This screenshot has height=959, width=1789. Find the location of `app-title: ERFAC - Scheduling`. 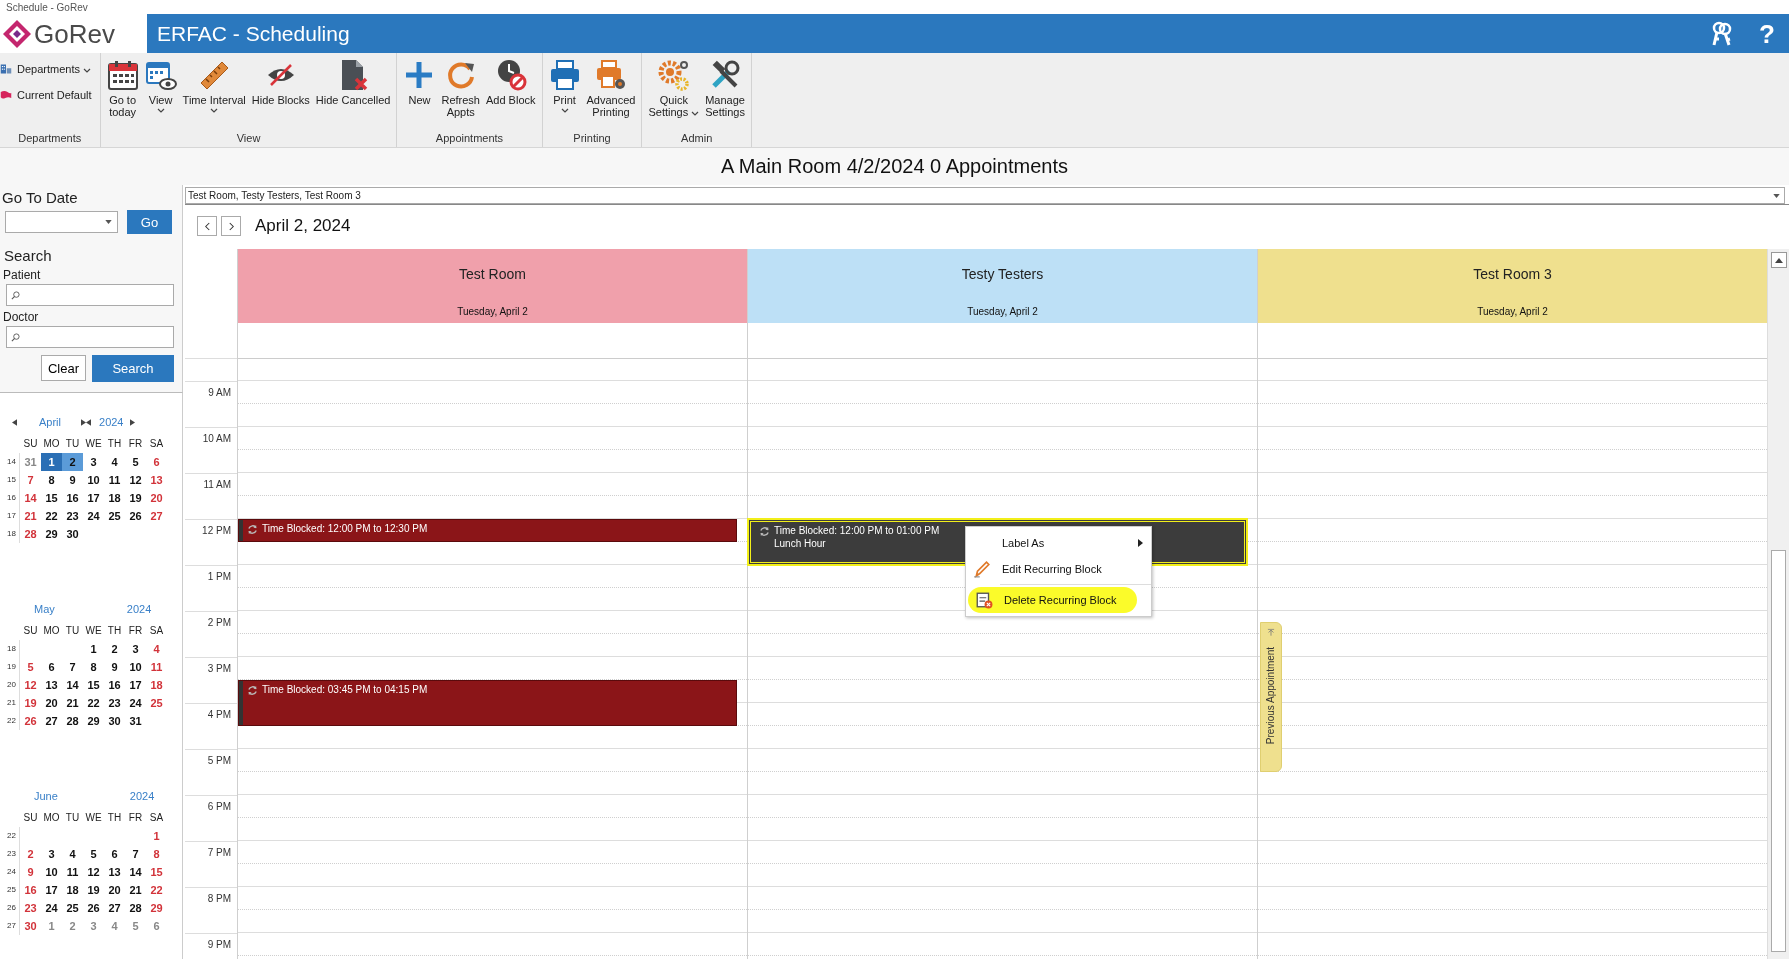

app-title: ERFAC - Scheduling is located at coordinates (254, 33).